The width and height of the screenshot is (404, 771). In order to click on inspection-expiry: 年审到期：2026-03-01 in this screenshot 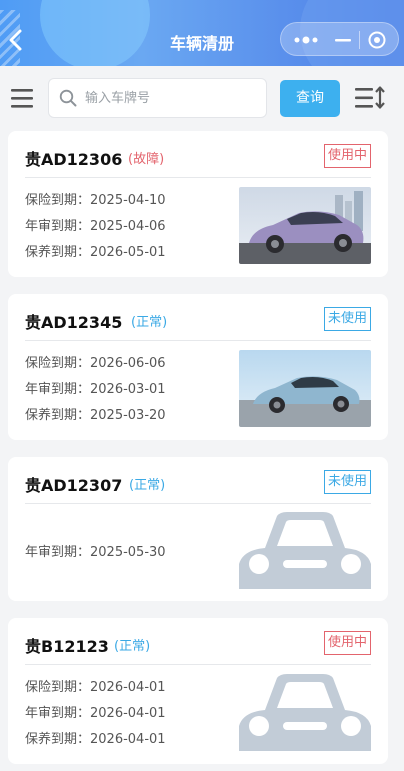, I will do `click(95, 389)`.